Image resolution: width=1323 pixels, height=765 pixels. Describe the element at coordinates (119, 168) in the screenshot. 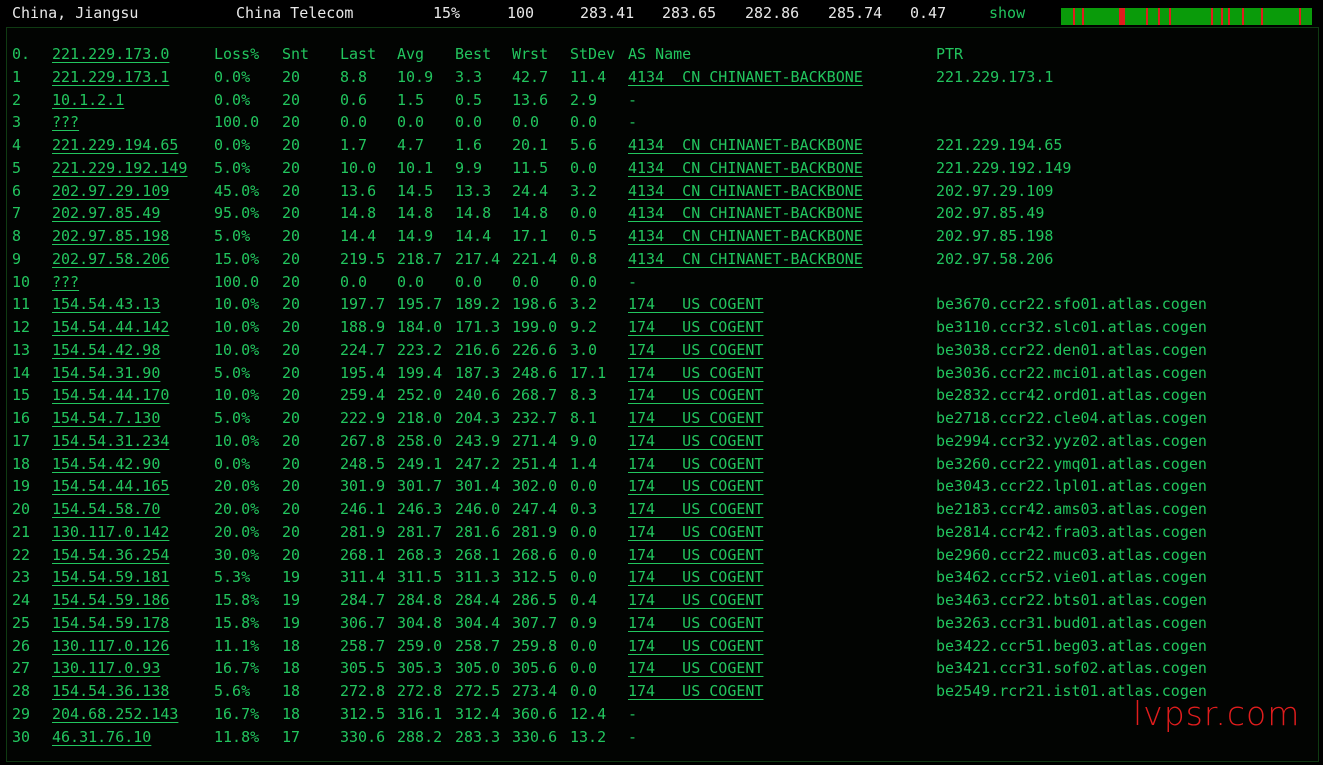

I see `hop-ip-link: 221.229.192.149` at that location.